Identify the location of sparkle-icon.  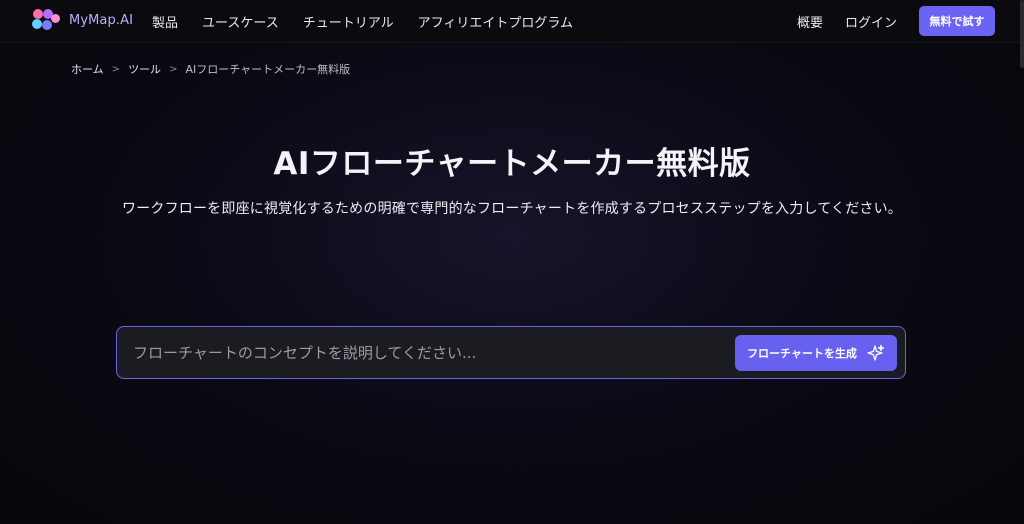
(876, 353).